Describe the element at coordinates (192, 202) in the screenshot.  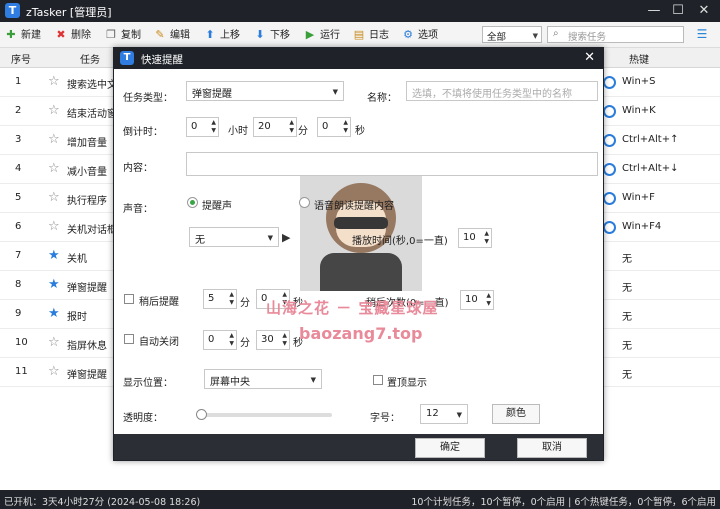
I see `sound-radio-chime` at that location.